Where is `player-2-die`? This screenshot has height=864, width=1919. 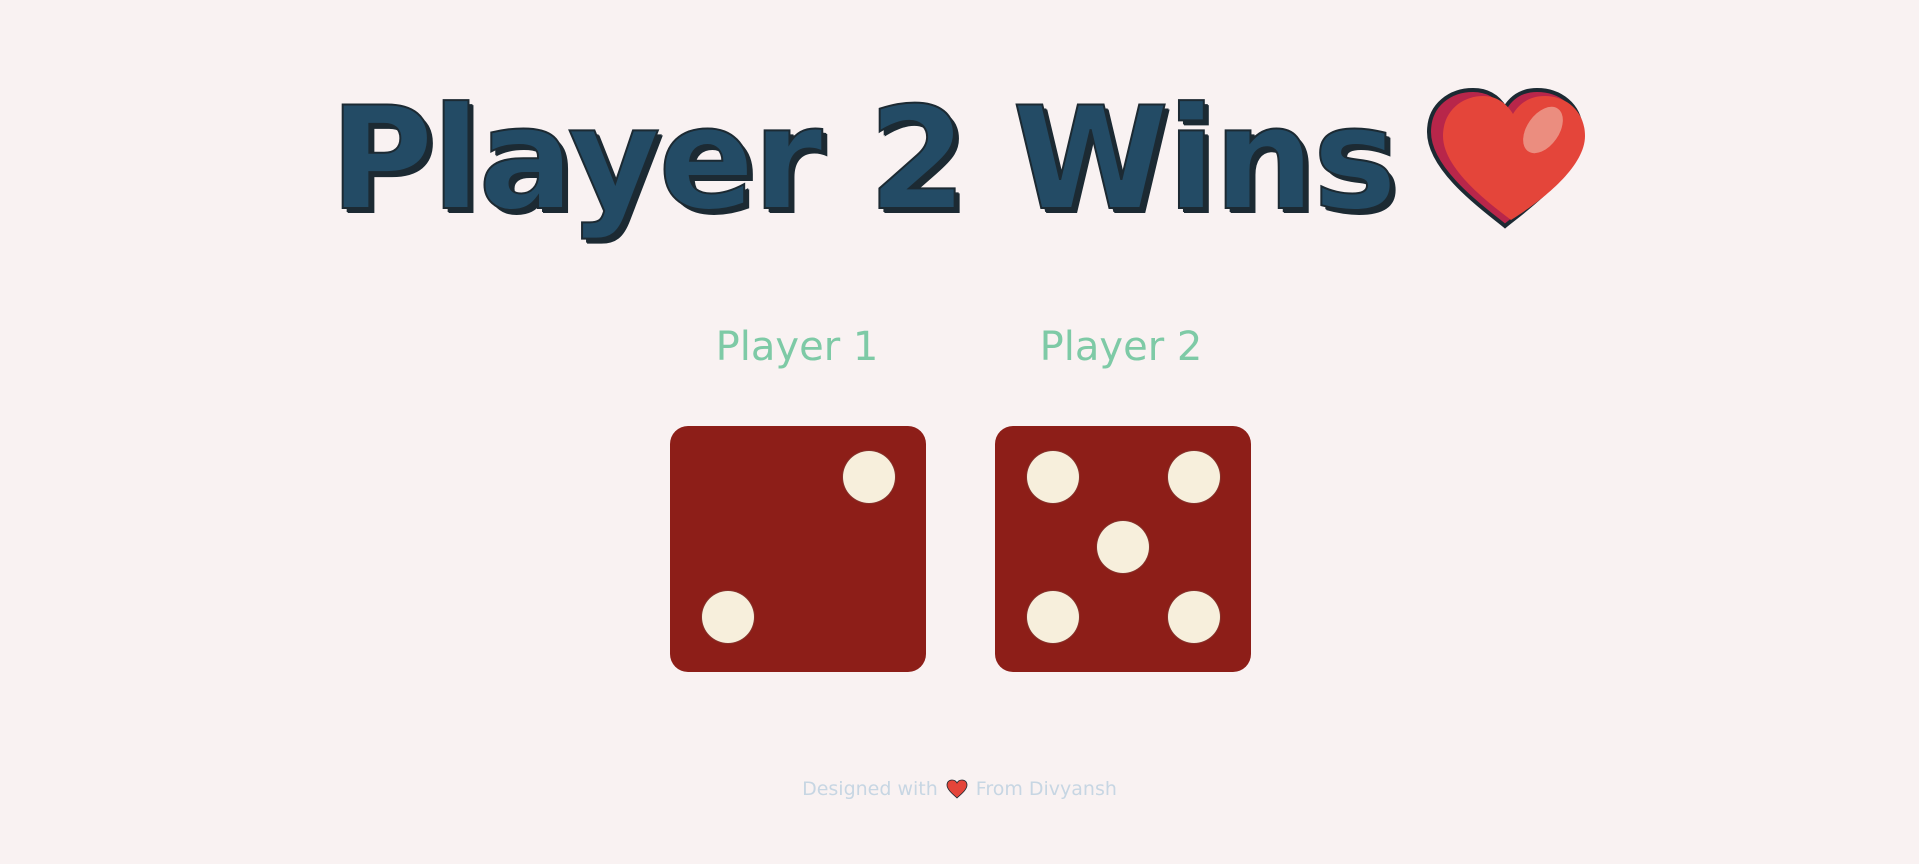
player-2-die is located at coordinates (1123, 549).